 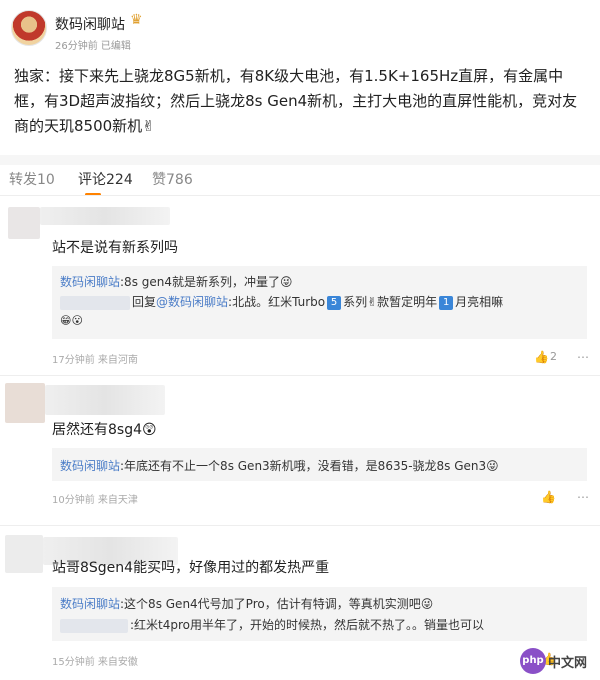 What do you see at coordinates (115, 46) in the screenshot?
I see `post-edited: 已编辑` at bounding box center [115, 46].